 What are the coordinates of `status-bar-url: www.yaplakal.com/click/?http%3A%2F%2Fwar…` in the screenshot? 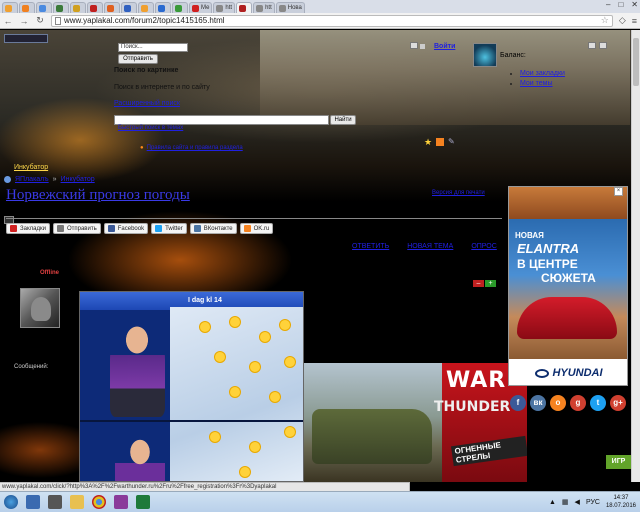 It's located at (205, 486).